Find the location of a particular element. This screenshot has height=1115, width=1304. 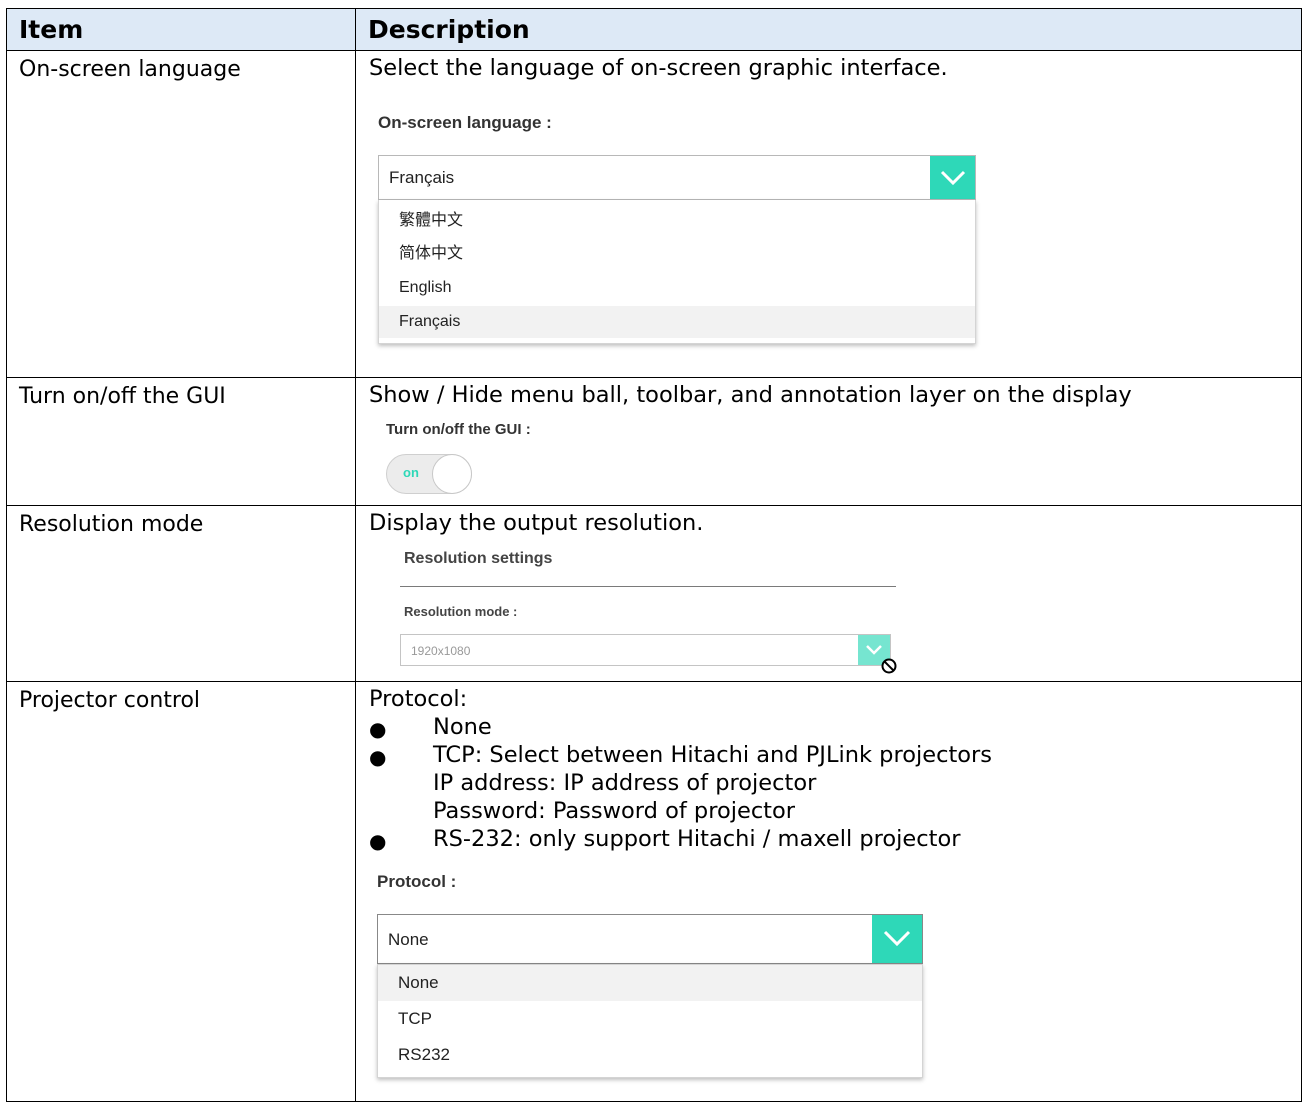

language-label: On-screen language : is located at coordinates (465, 122).